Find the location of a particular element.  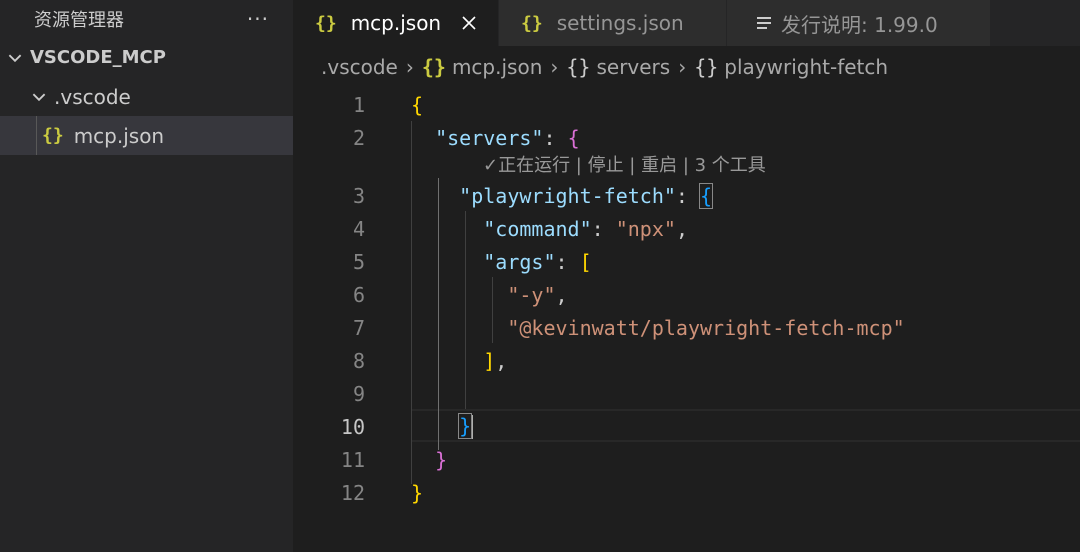

code-text: "playwright-fetch": { is located at coordinates (586, 195).